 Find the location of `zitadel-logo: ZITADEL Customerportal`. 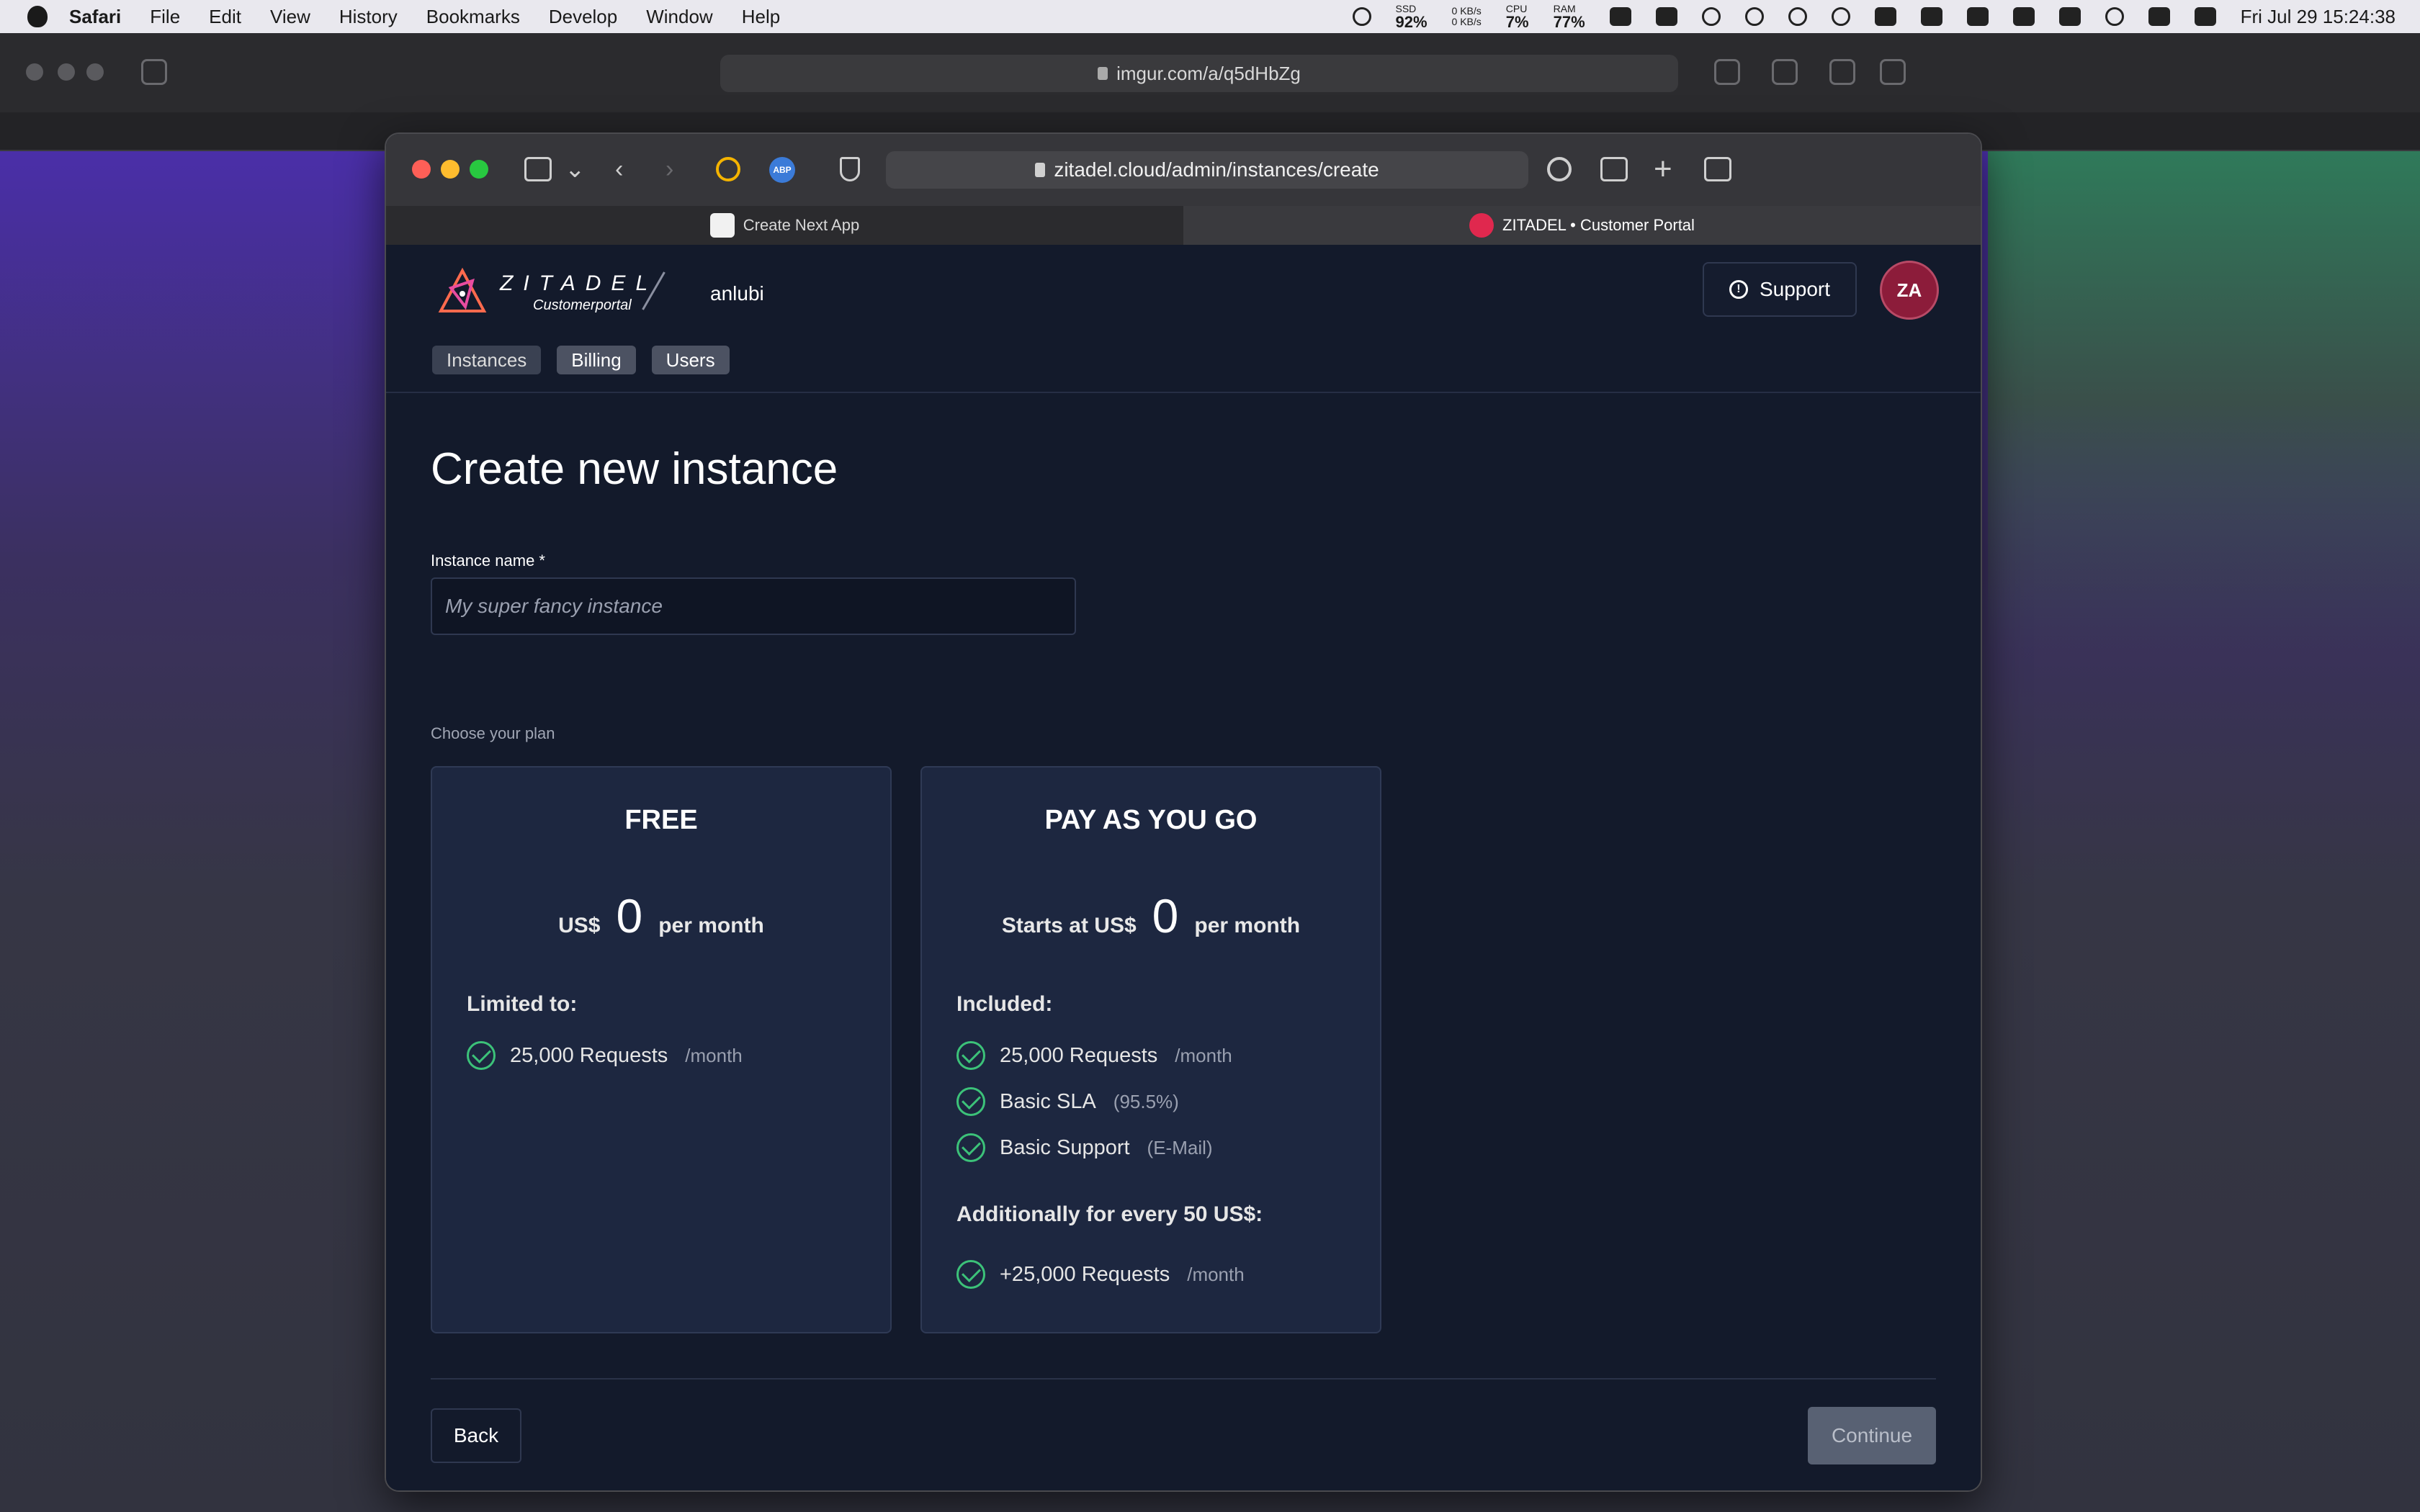

zitadel-logo: ZITADEL Customerportal is located at coordinates (547, 292).